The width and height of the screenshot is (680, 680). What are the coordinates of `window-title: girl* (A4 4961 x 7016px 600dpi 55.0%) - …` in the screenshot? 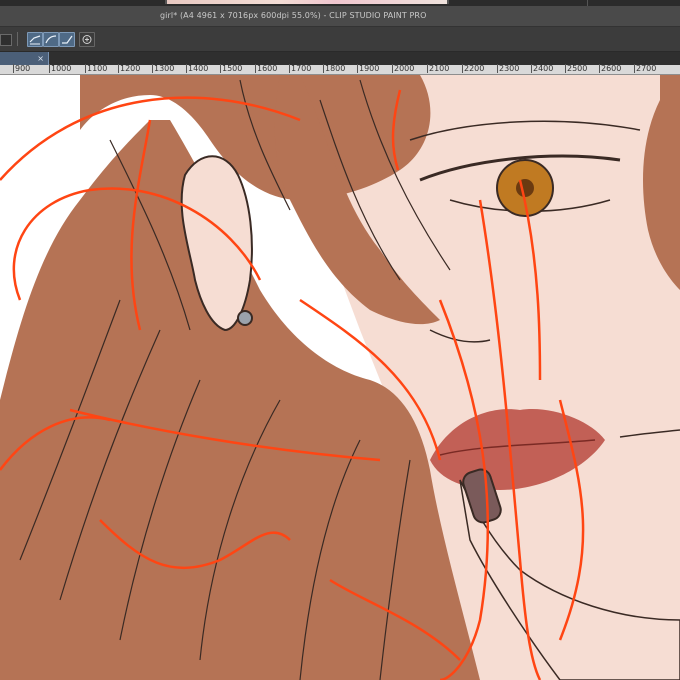 It's located at (293, 15).